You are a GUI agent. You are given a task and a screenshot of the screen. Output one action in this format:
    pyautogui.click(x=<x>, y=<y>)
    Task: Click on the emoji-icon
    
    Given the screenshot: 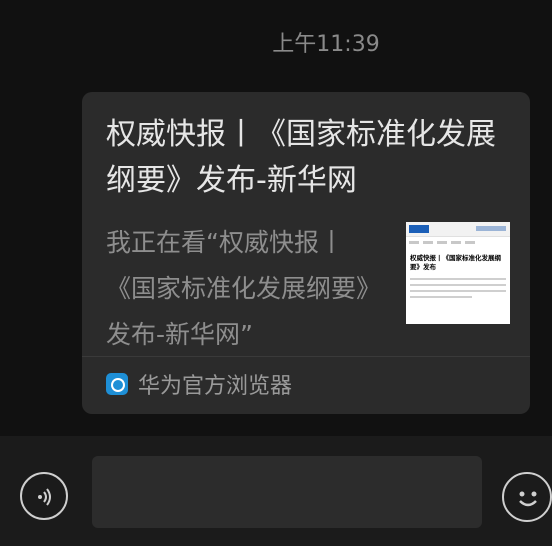 What is the action you would take?
    pyautogui.click(x=528, y=499)
    